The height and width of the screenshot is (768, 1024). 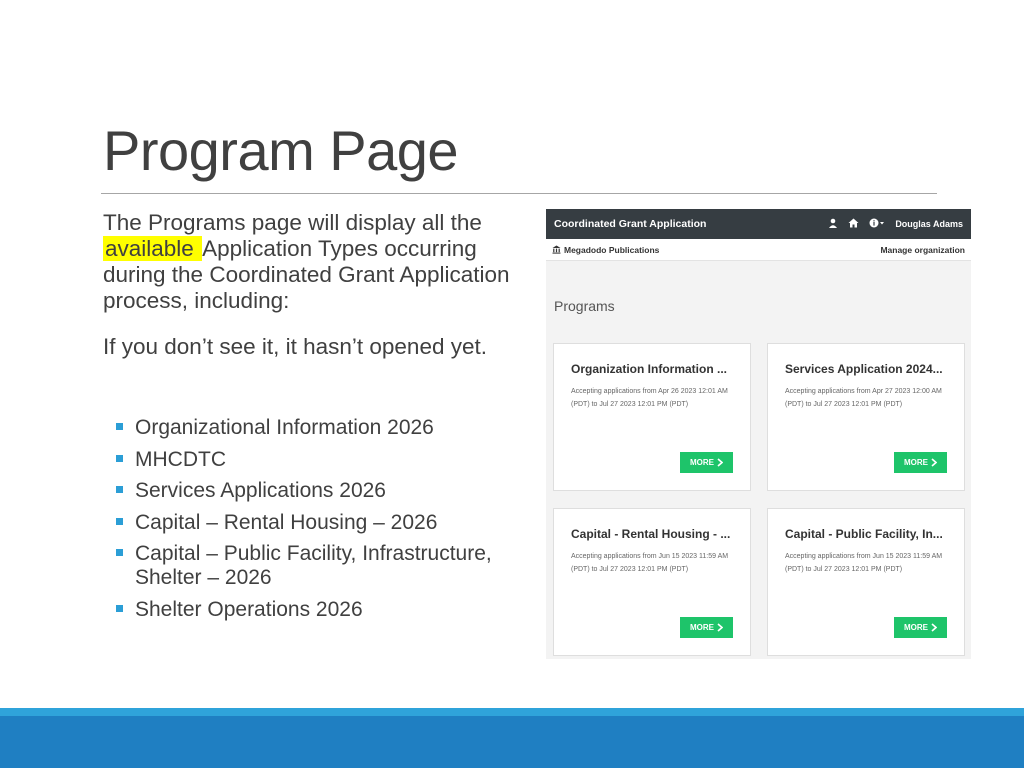 I want to click on list-item-text: Capital – Rental Housing – 2026, so click(x=286, y=522).